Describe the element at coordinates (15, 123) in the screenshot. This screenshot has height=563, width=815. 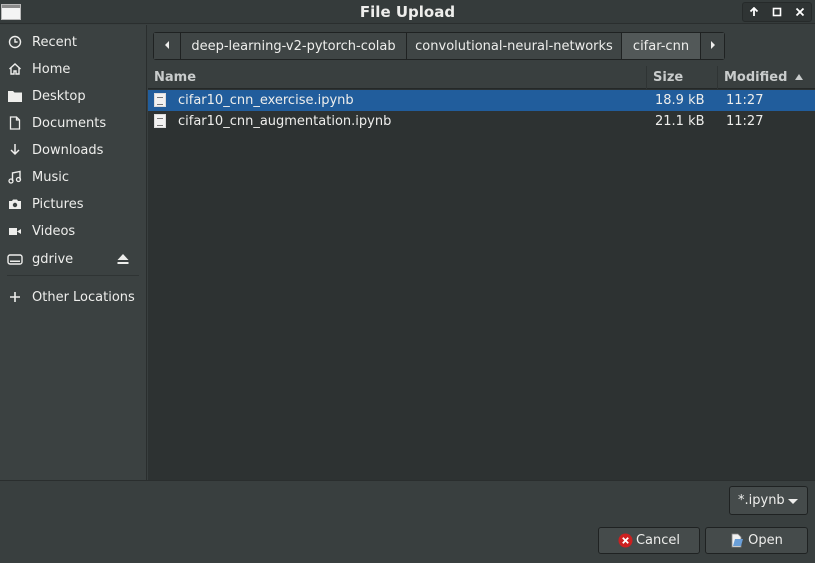
I see `document-icon` at that location.